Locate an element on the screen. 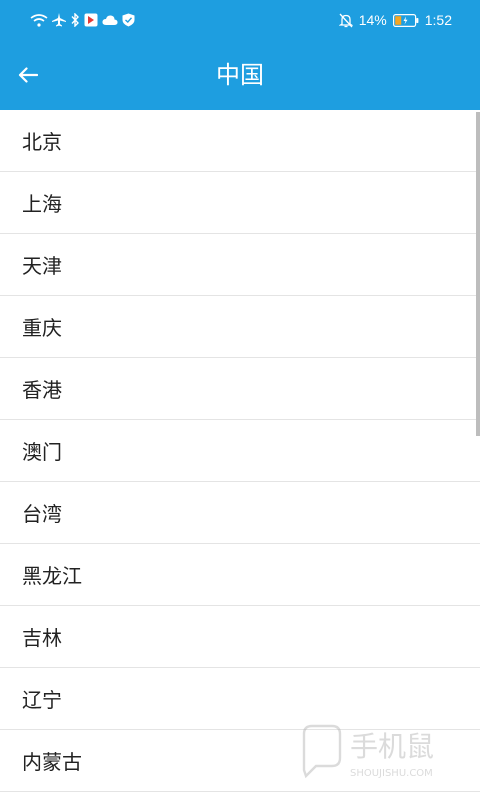 The width and height of the screenshot is (480, 800). region-label: 上海 is located at coordinates (42, 204).